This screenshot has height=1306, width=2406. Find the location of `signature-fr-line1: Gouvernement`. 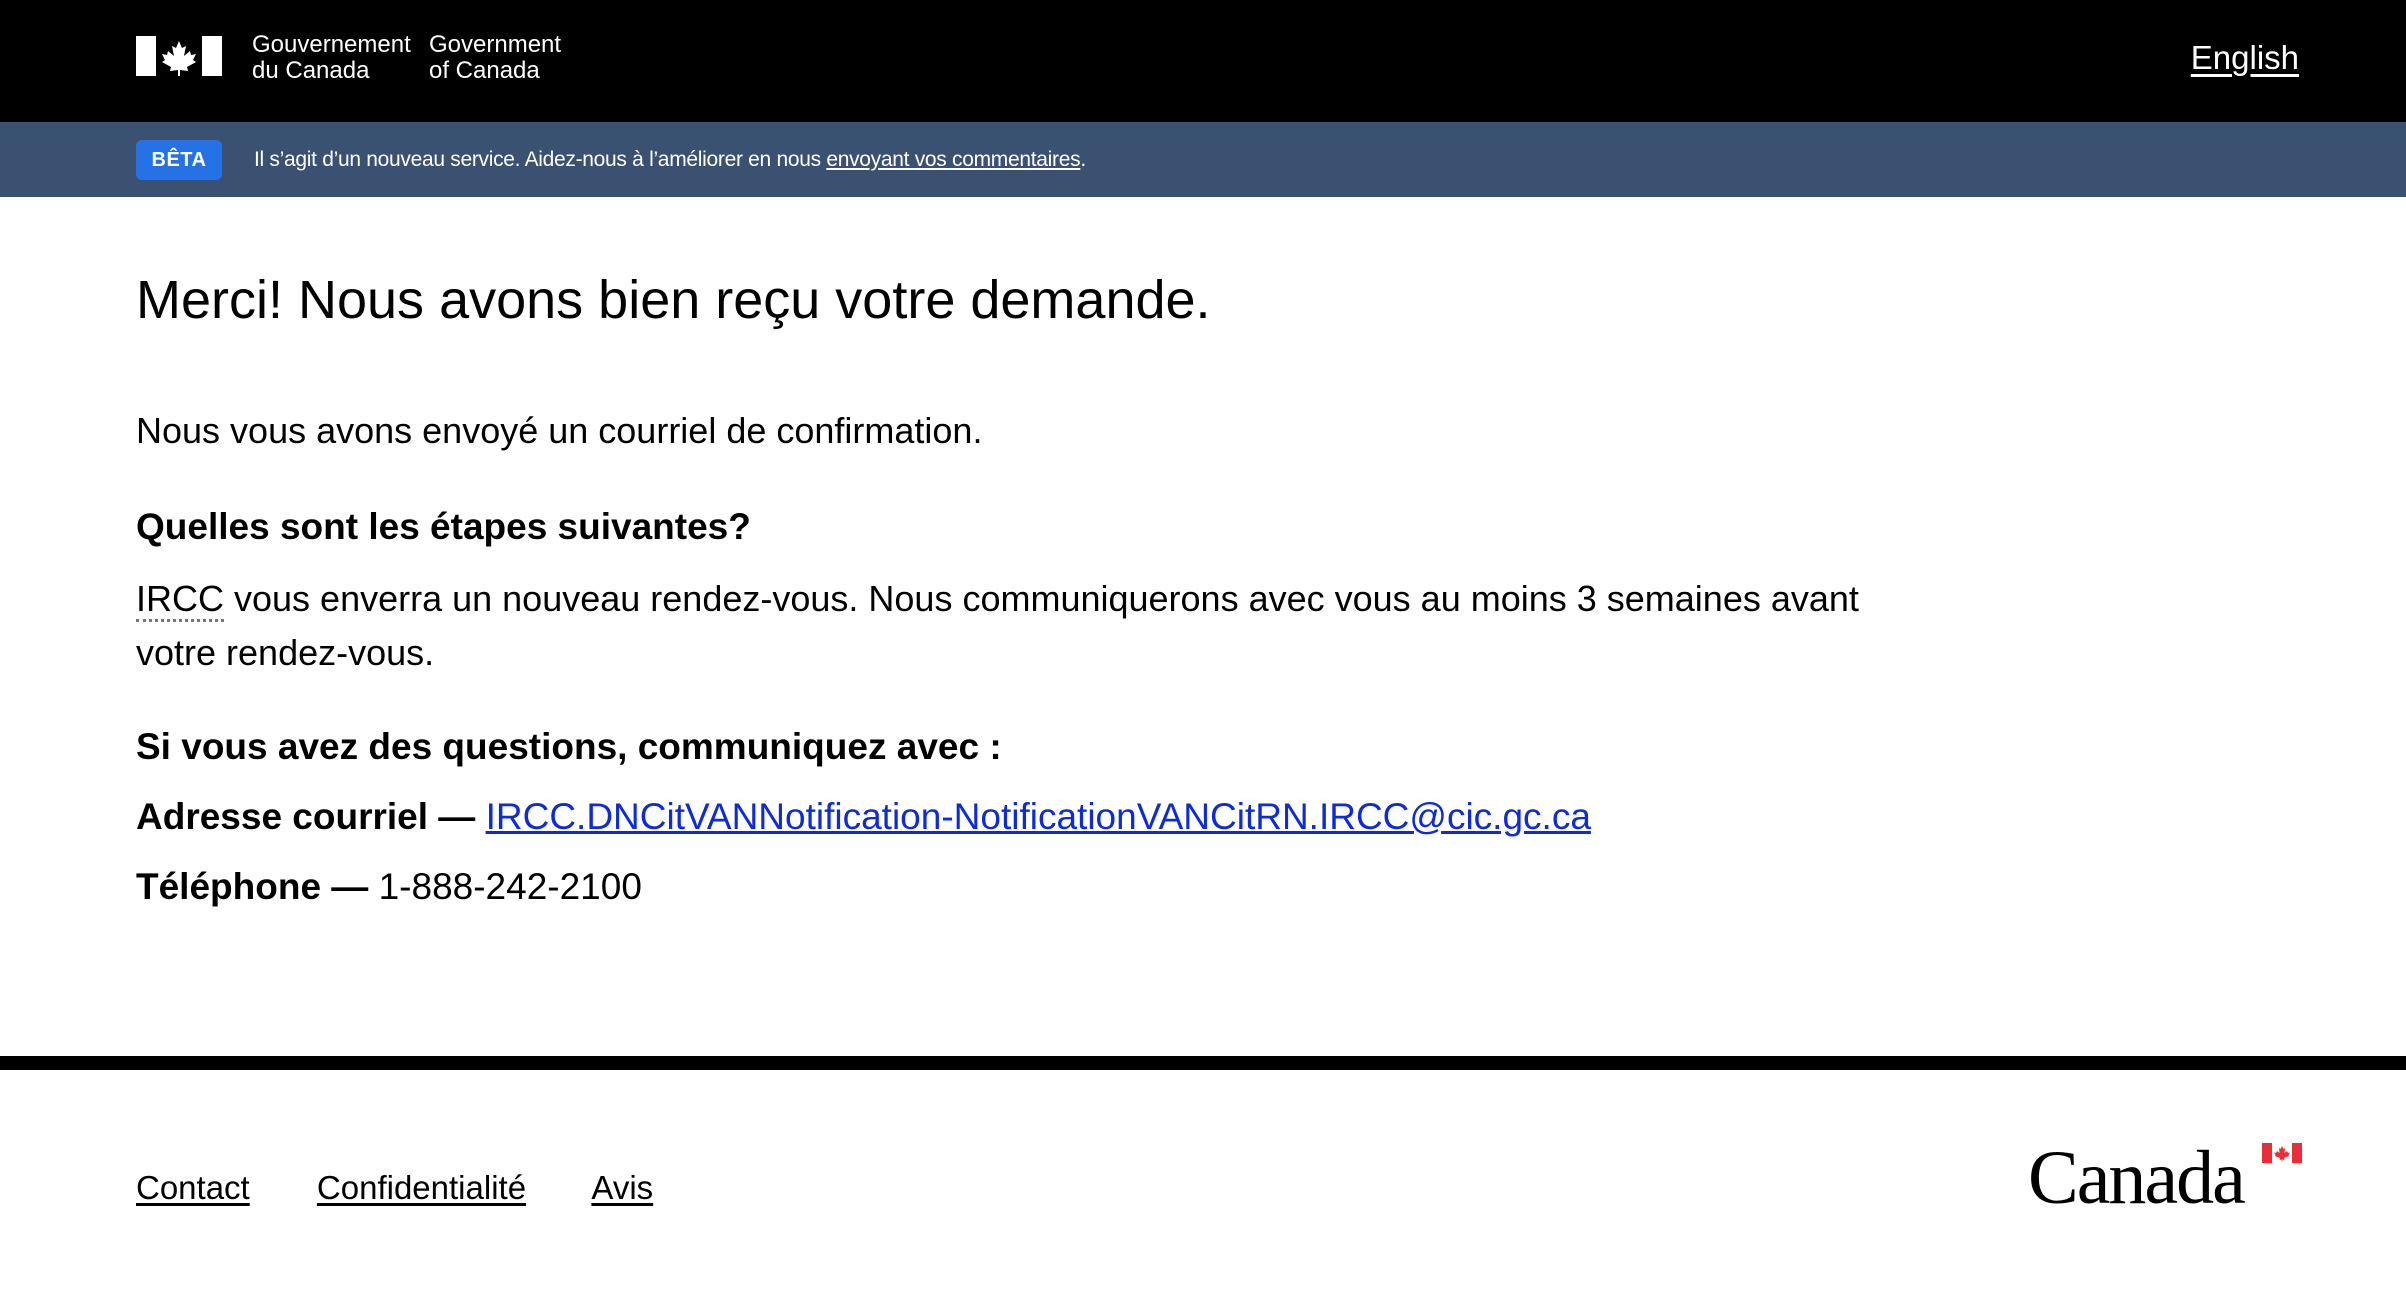

signature-fr-line1: Gouvernement is located at coordinates (331, 44).